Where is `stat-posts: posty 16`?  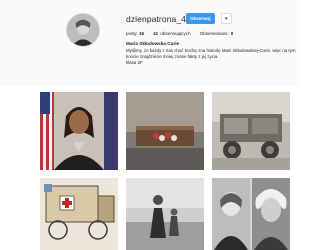 stat-posts: posty 16 is located at coordinates (135, 33).